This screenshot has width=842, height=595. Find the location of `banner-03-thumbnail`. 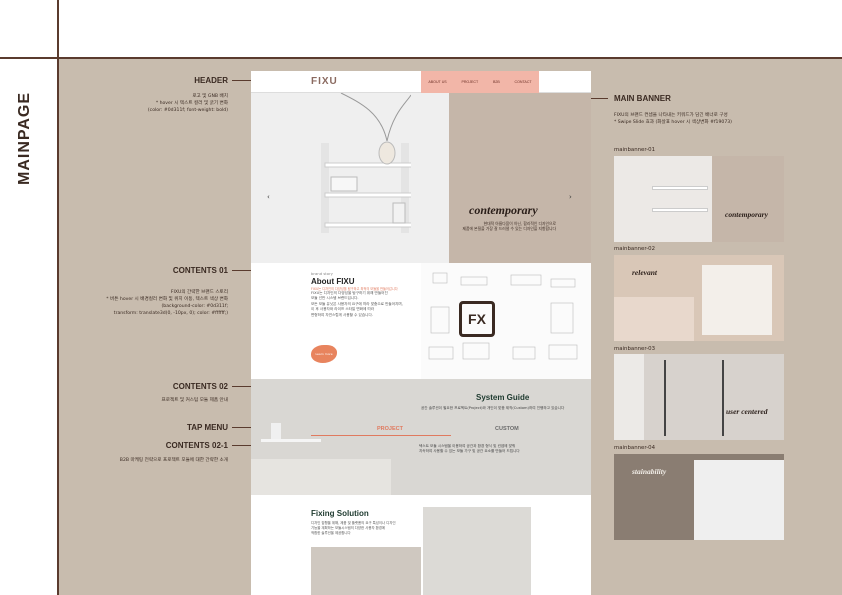

banner-03-thumbnail is located at coordinates (699, 397).